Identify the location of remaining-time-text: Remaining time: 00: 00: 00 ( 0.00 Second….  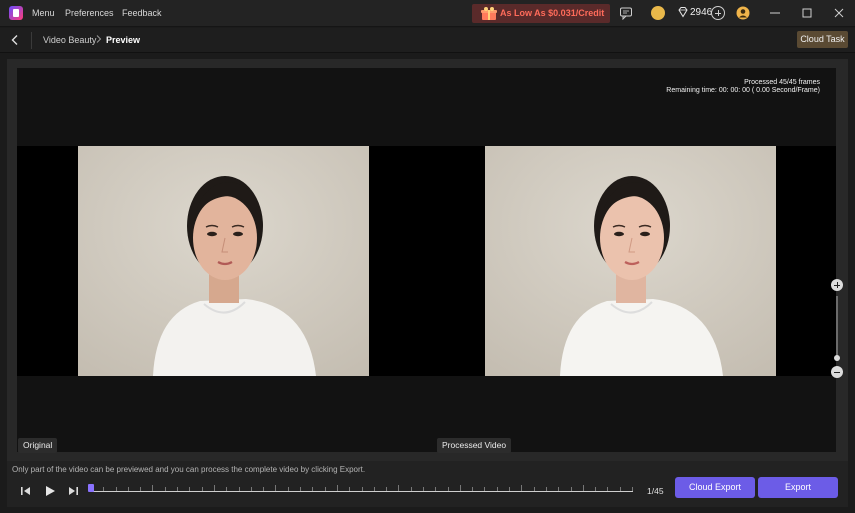
(743, 90).